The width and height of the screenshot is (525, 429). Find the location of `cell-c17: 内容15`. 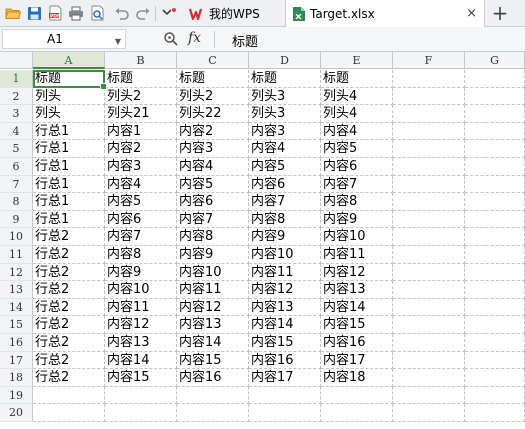

cell-c17: 内容15 is located at coordinates (213, 360).